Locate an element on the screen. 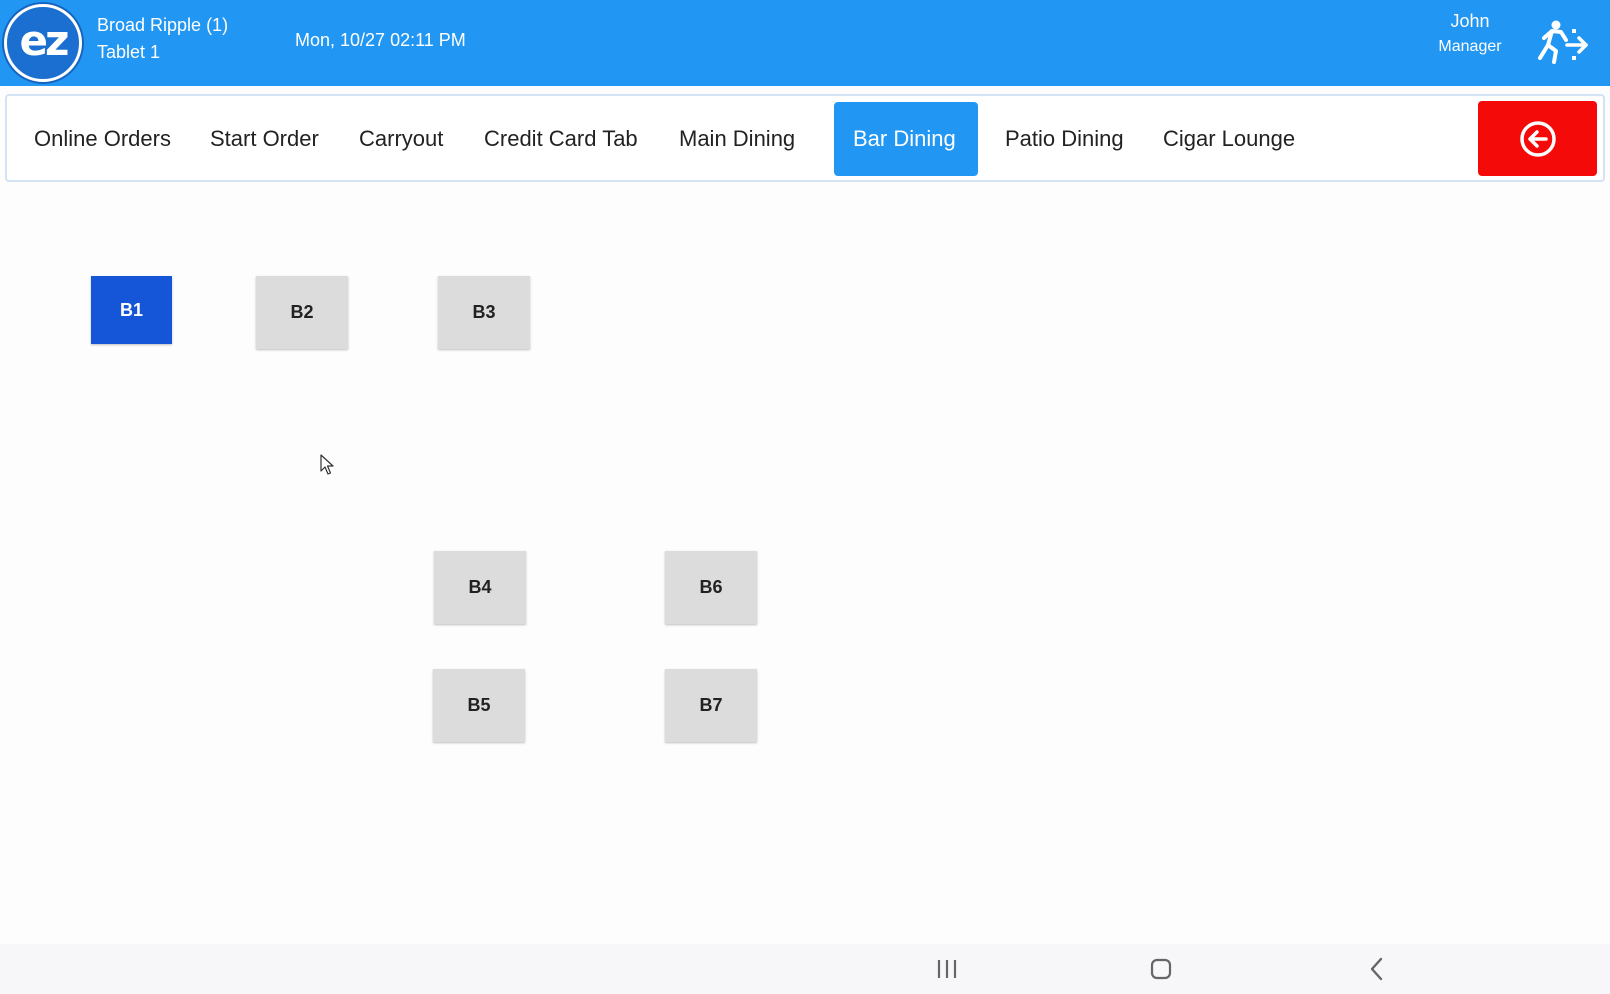  home-icon is located at coordinates (1161, 969).